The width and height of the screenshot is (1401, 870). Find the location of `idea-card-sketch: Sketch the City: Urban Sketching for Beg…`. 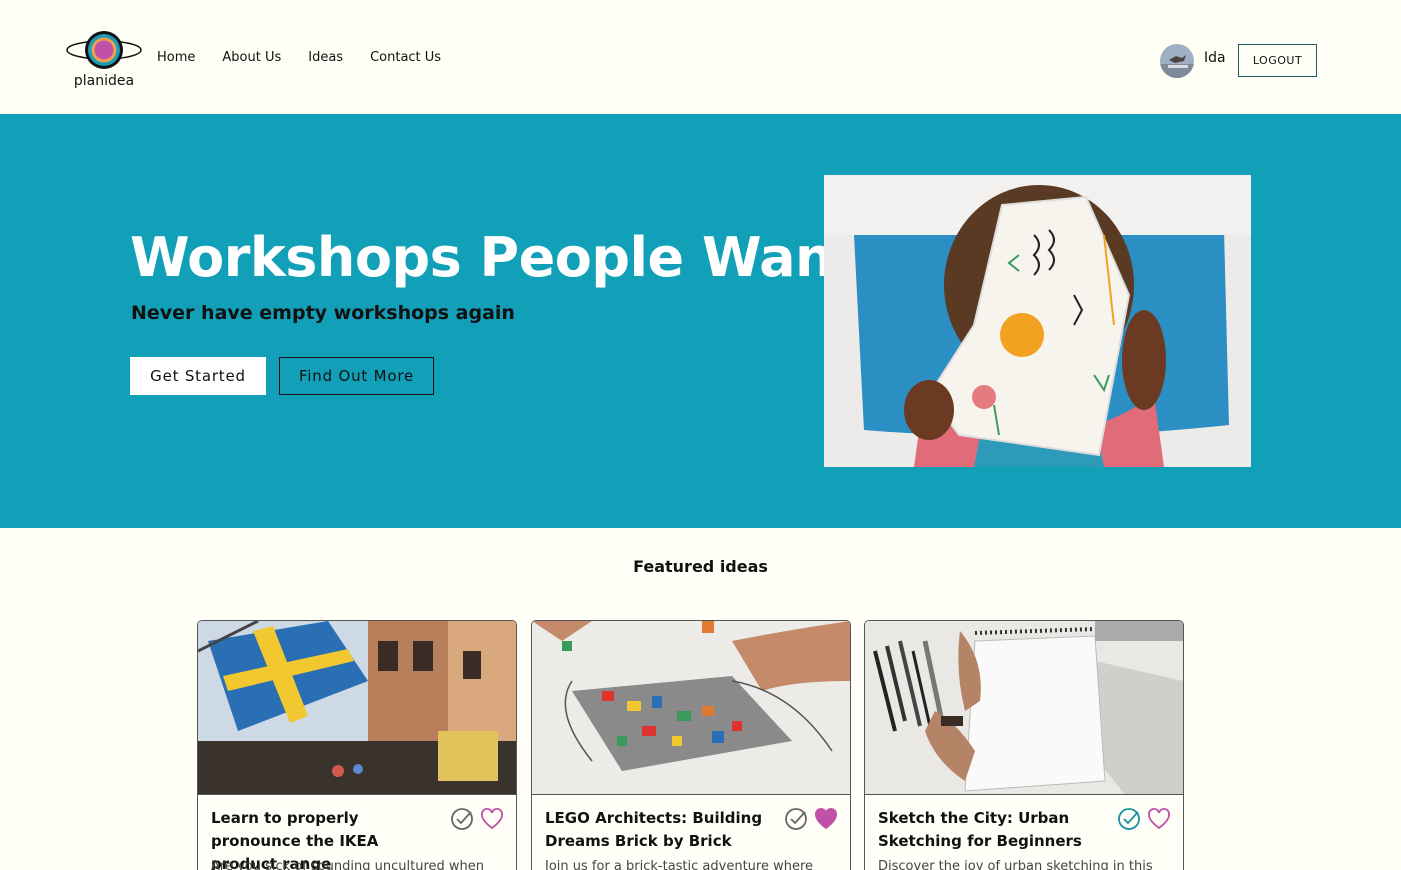

idea-card-sketch: Sketch the City: Urban Sketching for Beg… is located at coordinates (1024, 745).